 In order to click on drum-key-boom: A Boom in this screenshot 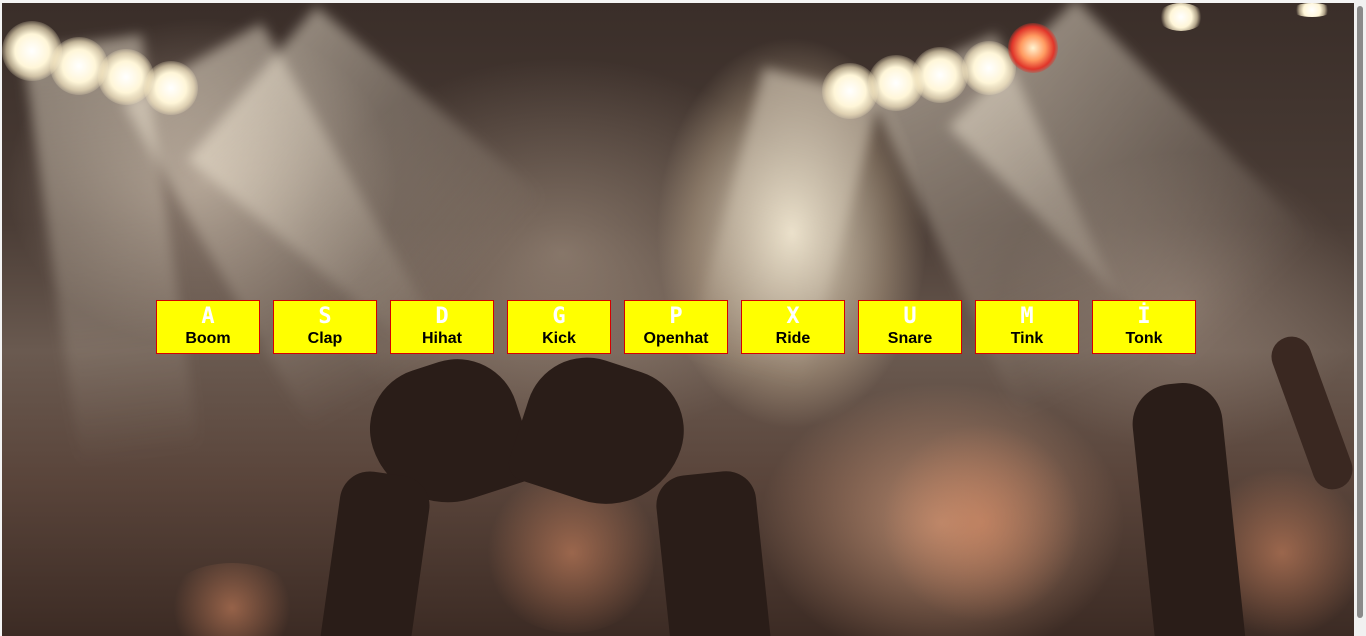, I will do `click(208, 327)`.